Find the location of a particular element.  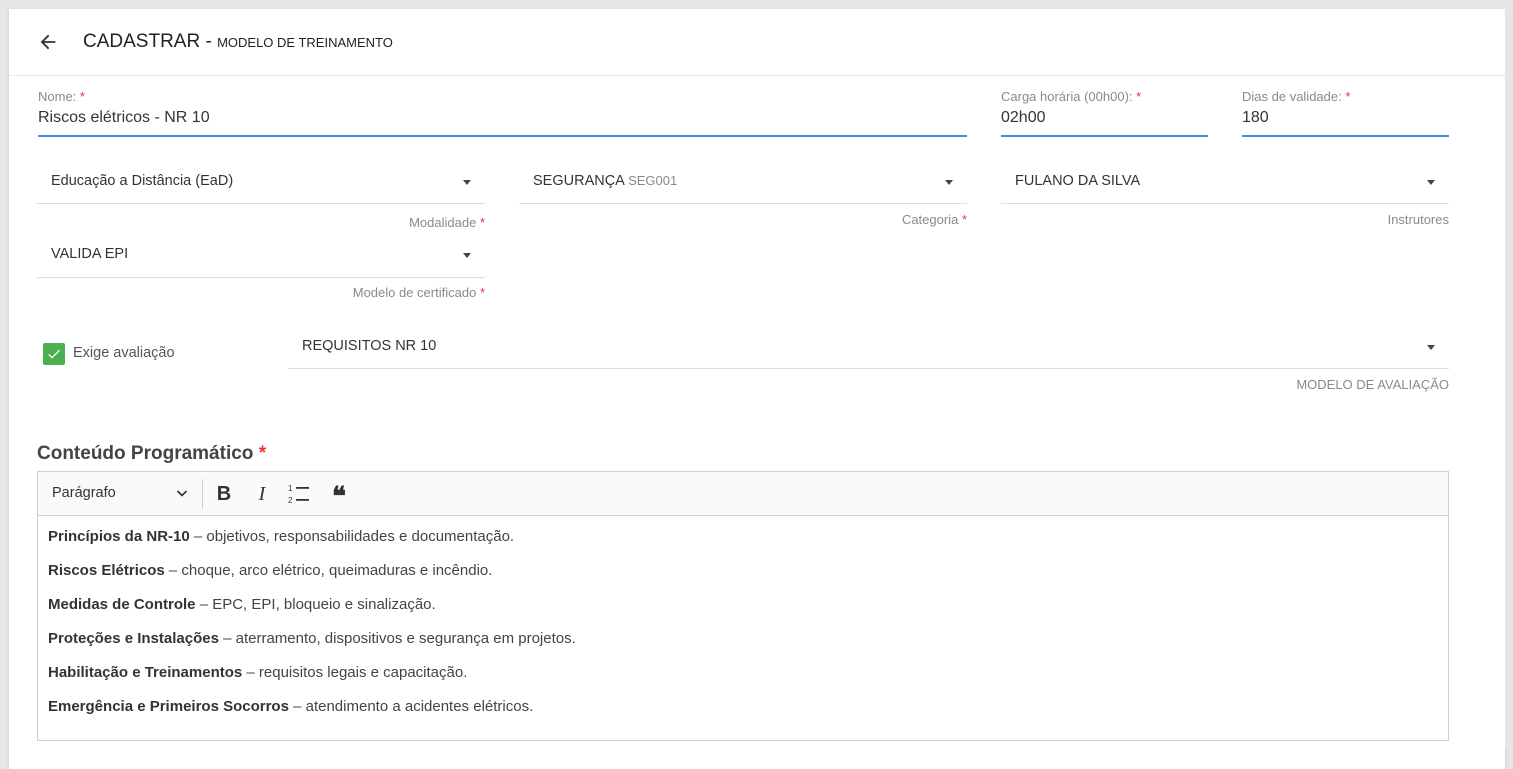

svg-text: 2 is located at coordinates (290, 500).